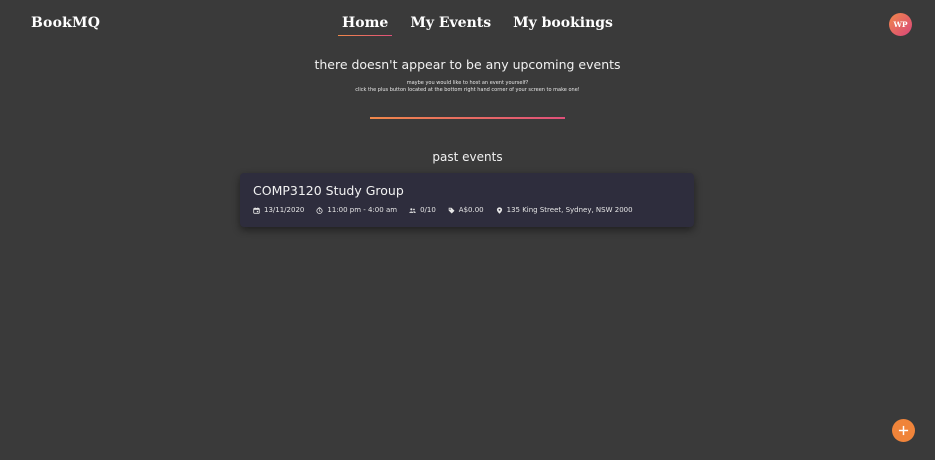 The height and width of the screenshot is (460, 935). Describe the element at coordinates (451, 210) in the screenshot. I see `tag-icon` at that location.